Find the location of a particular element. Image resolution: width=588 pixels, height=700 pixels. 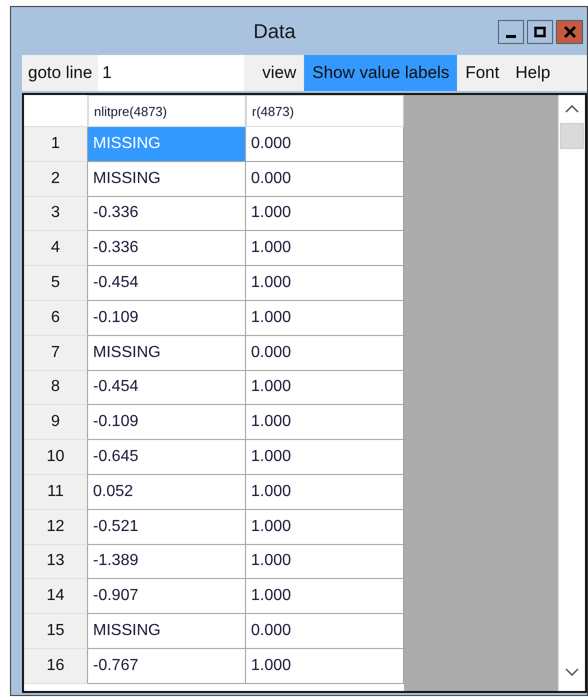

menu-item: Font is located at coordinates (482, 73).